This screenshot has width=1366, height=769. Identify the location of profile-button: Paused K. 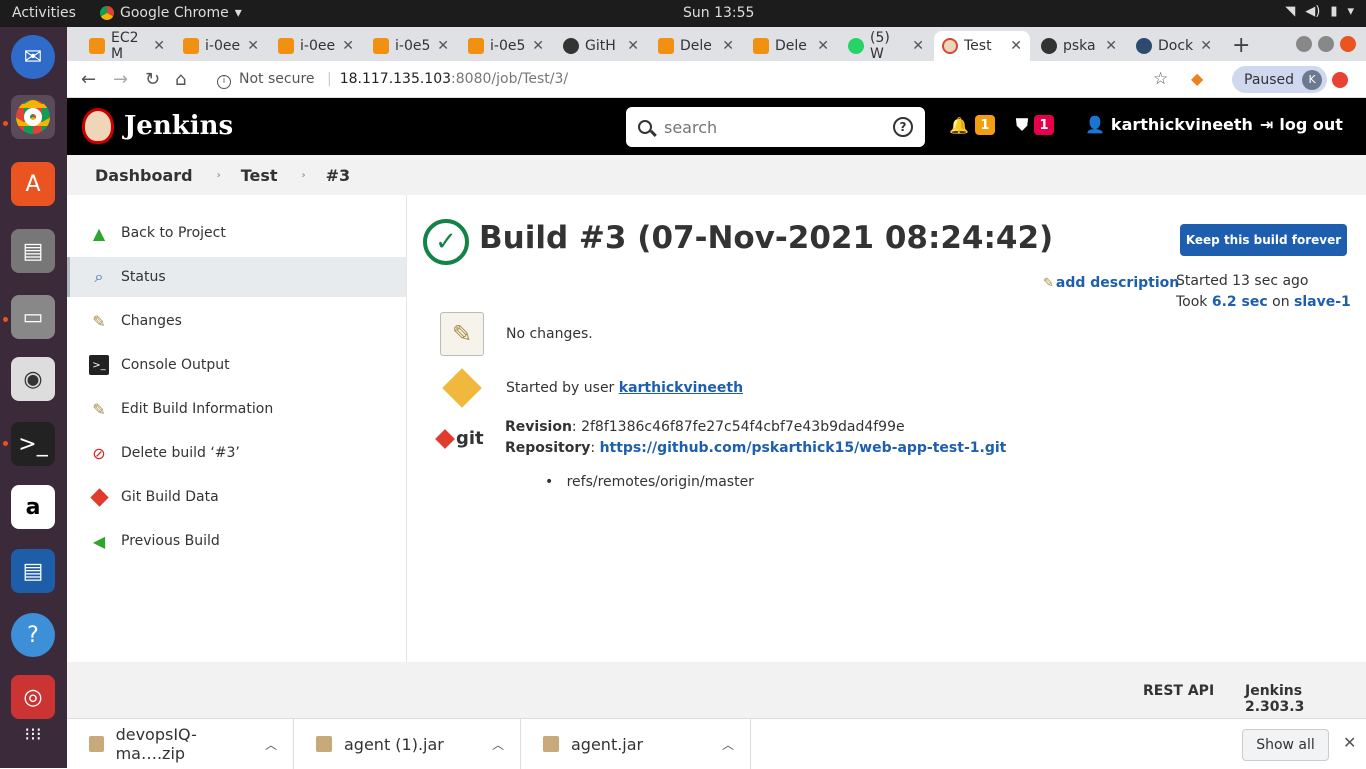
(1279, 79).